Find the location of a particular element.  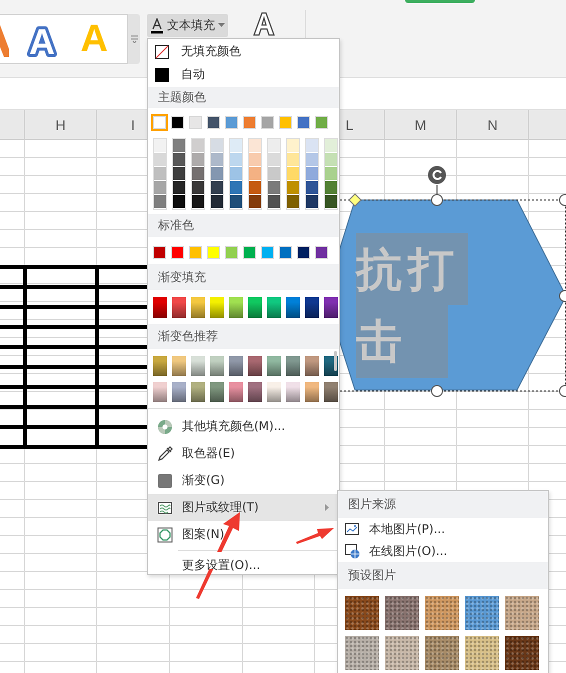

eyedropper-icon is located at coordinates (165, 454).